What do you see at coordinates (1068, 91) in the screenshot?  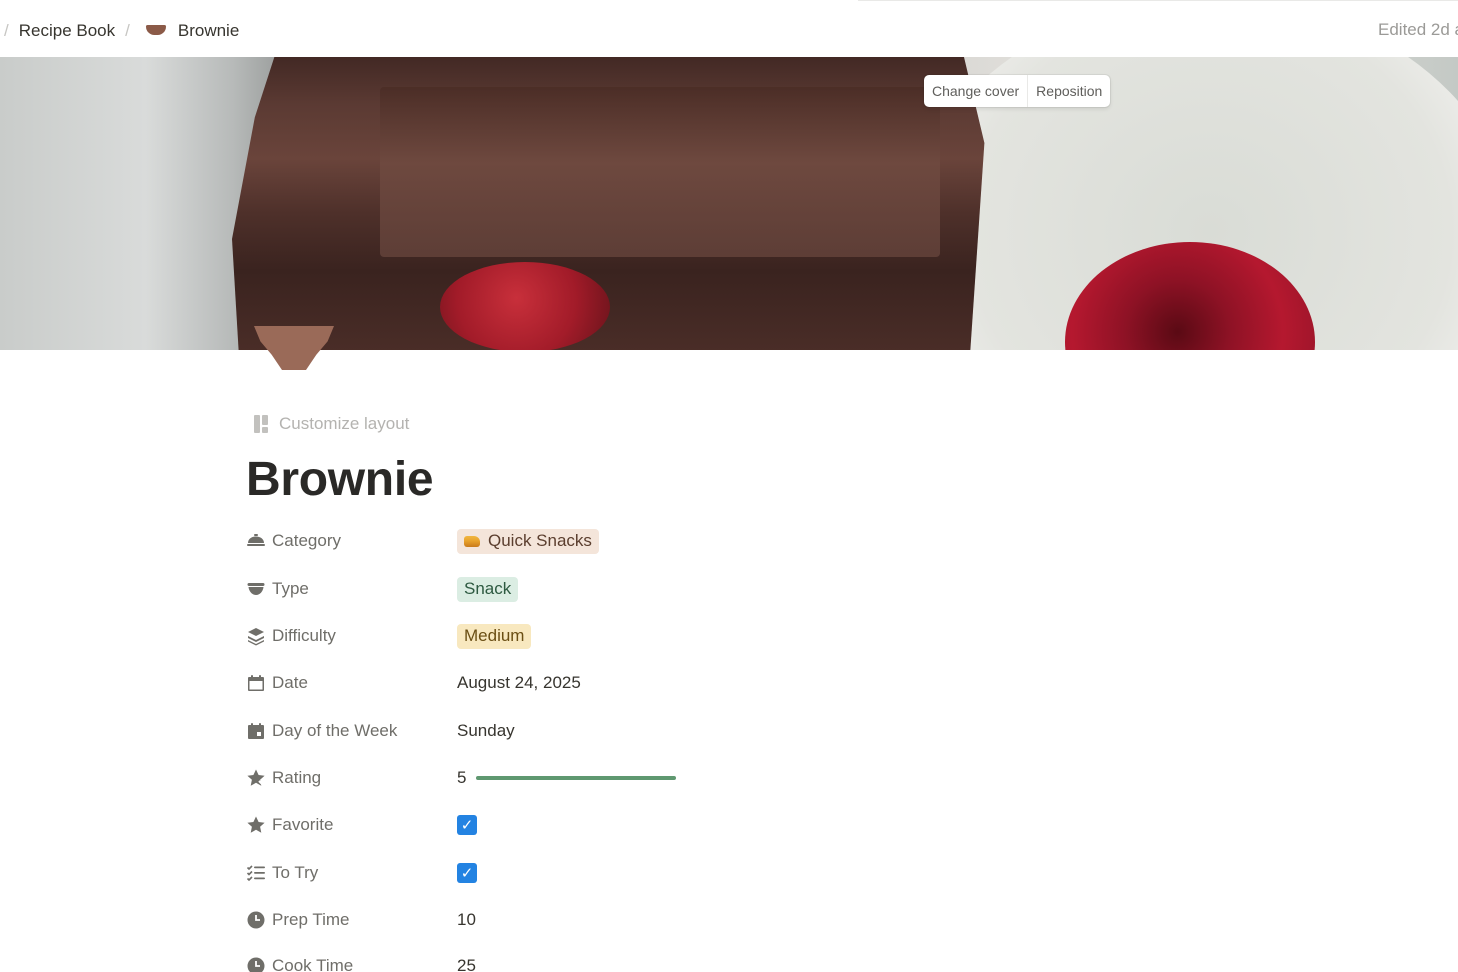 I see `reposition-button: Reposition` at bounding box center [1068, 91].